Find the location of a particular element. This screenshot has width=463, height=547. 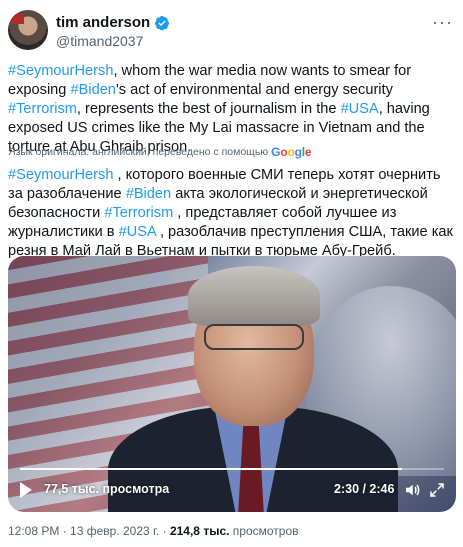

video-progress-bar is located at coordinates (232, 469).